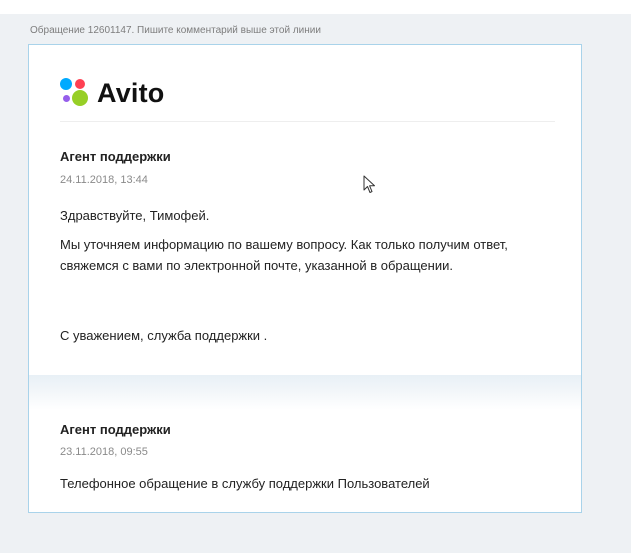 The width and height of the screenshot is (631, 553). What do you see at coordinates (115, 429) in the screenshot?
I see `message-2-author: Агент поддержки` at bounding box center [115, 429].